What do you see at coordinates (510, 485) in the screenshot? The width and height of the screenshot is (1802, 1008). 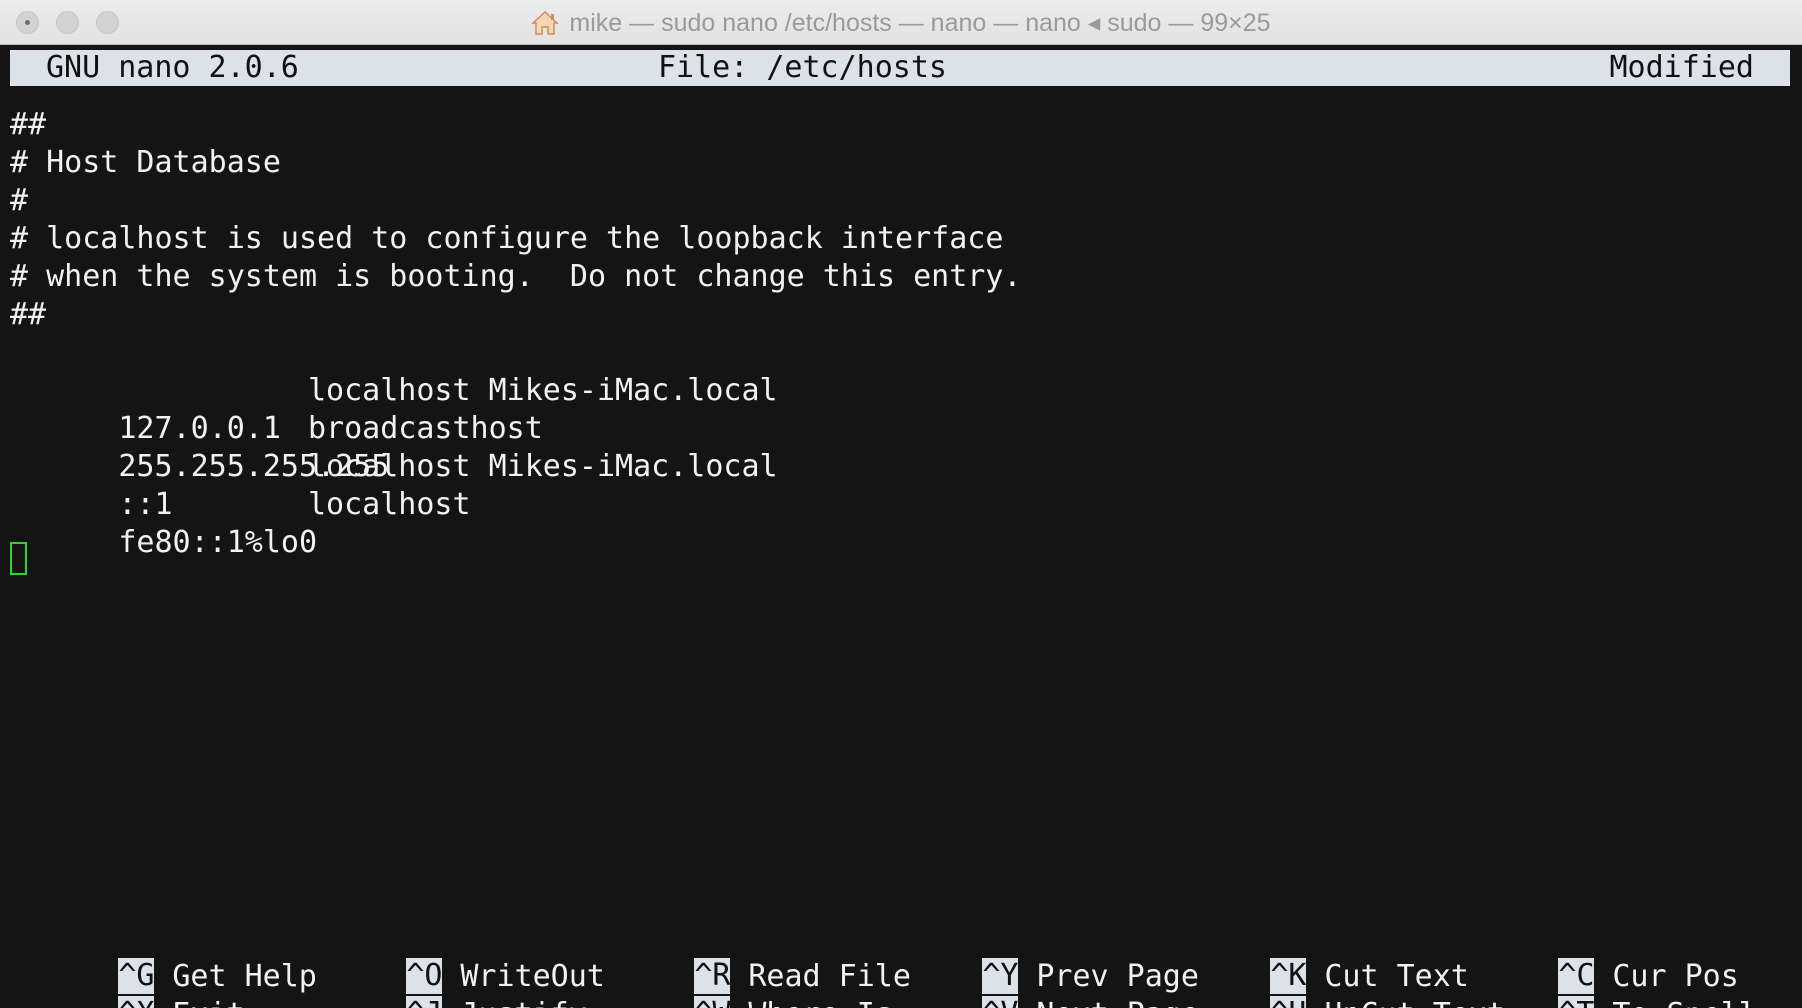 I see `host-entry: ::1 localhost Mikes-iMac.local` at bounding box center [510, 485].